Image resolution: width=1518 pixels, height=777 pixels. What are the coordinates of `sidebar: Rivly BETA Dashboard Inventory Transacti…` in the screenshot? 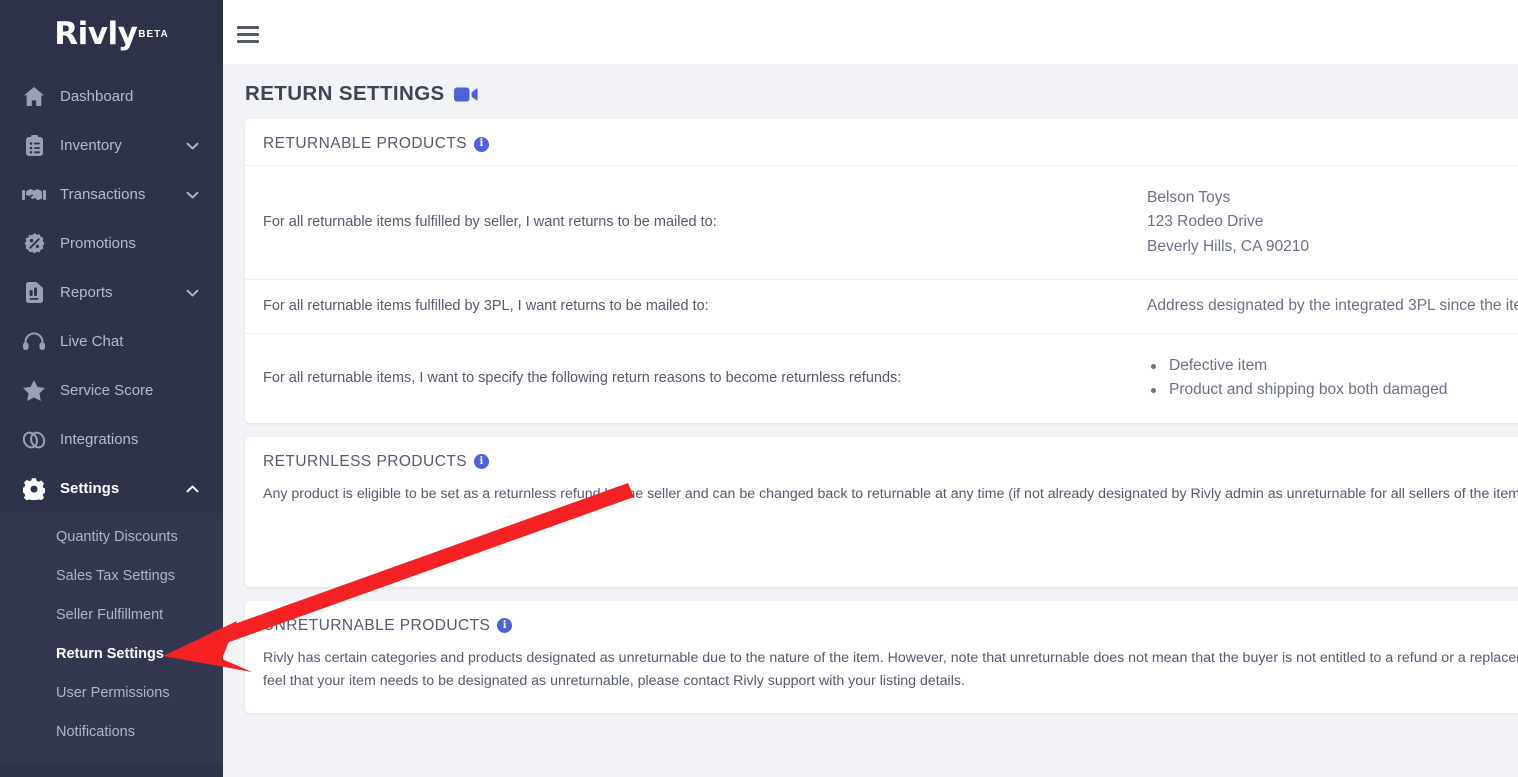 It's located at (111, 388).